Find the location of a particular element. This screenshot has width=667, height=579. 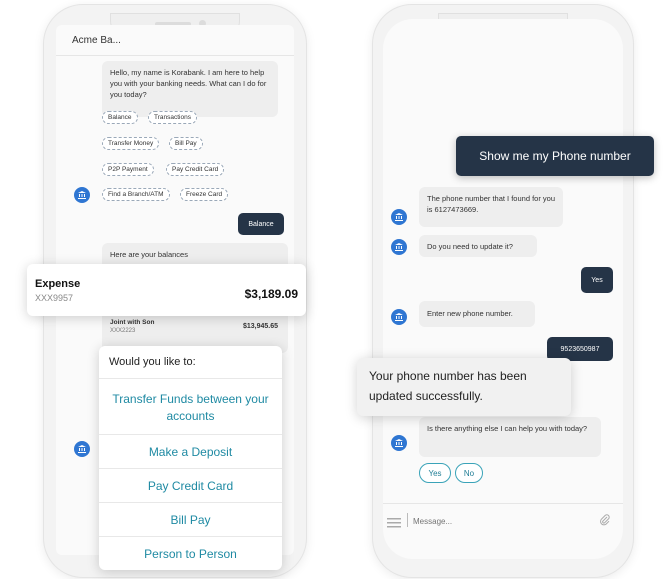

quick-reply-freeze-card: Freeze Card is located at coordinates (204, 194).